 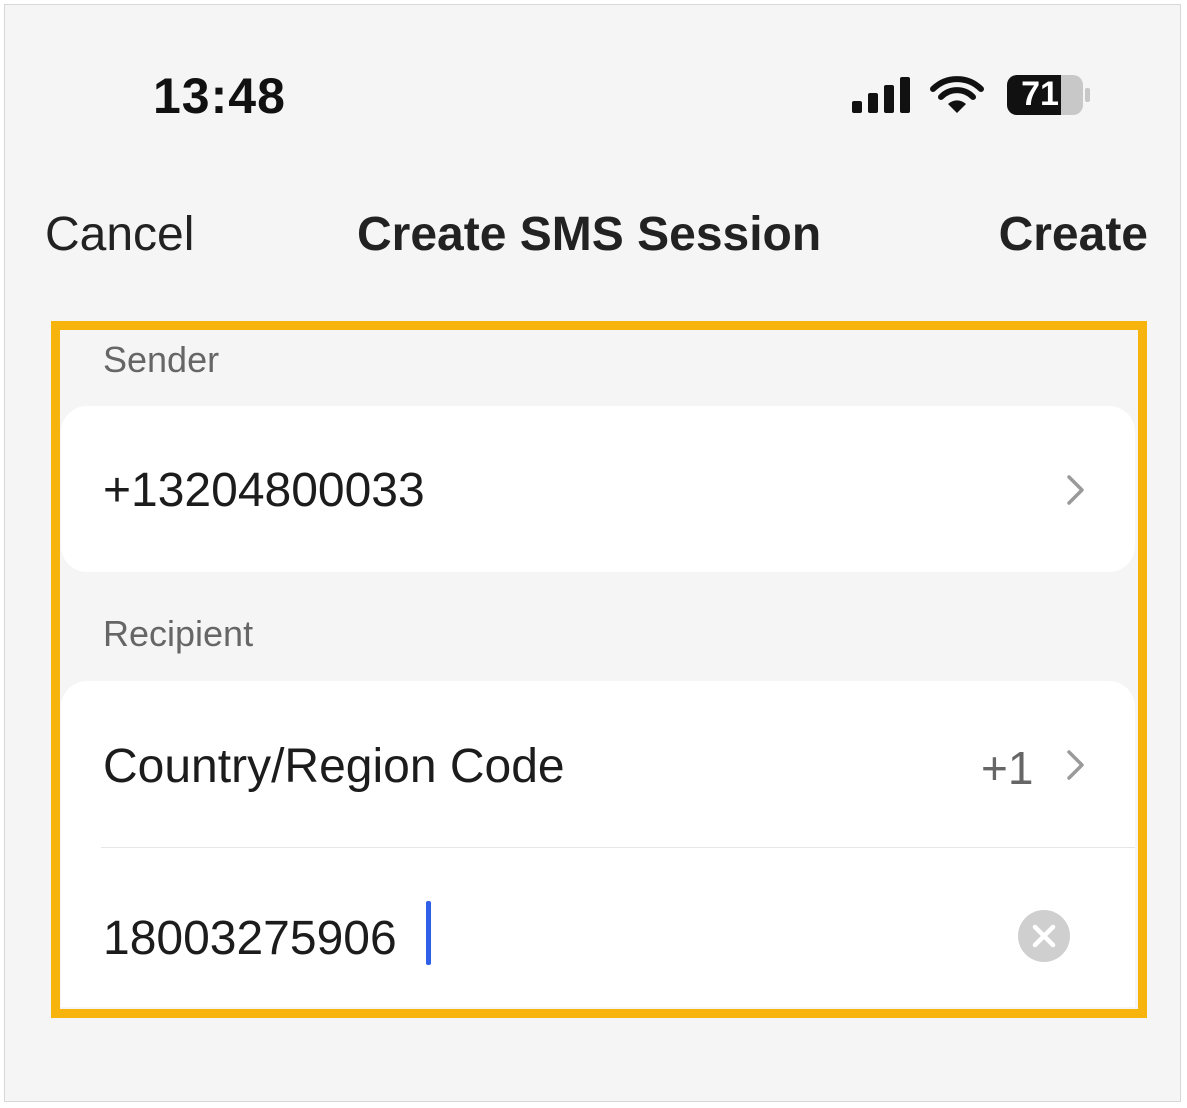 I want to click on status-time: 13:48, so click(x=219, y=96).